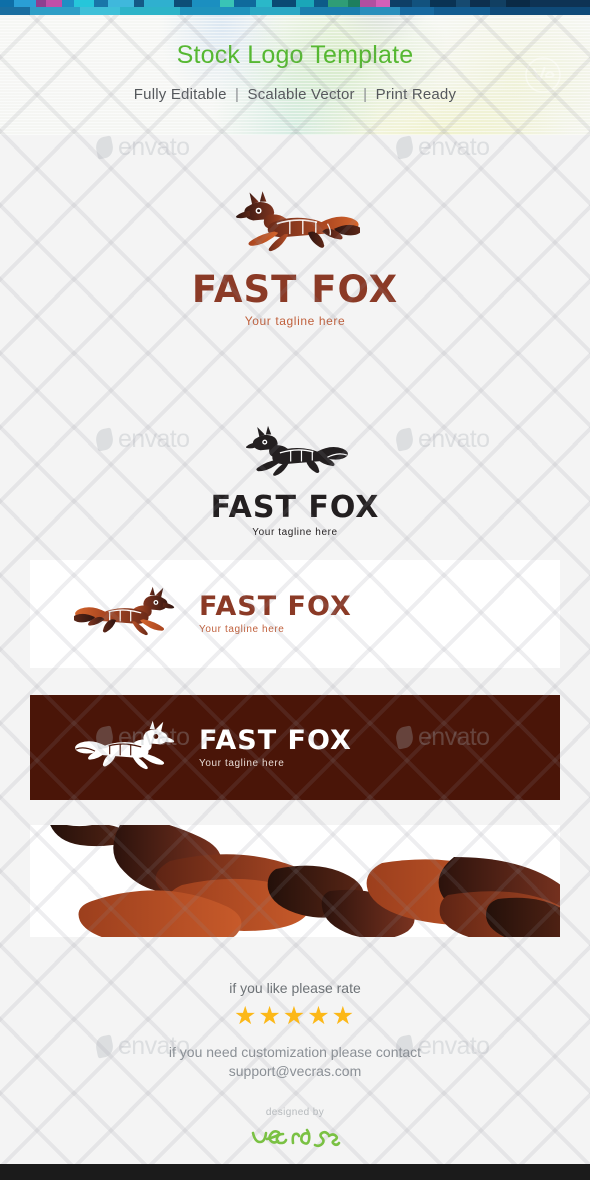 The image size is (590, 1180). Describe the element at coordinates (543, 75) in the screenshot. I see `ve-circle-watermark-icon` at that location.